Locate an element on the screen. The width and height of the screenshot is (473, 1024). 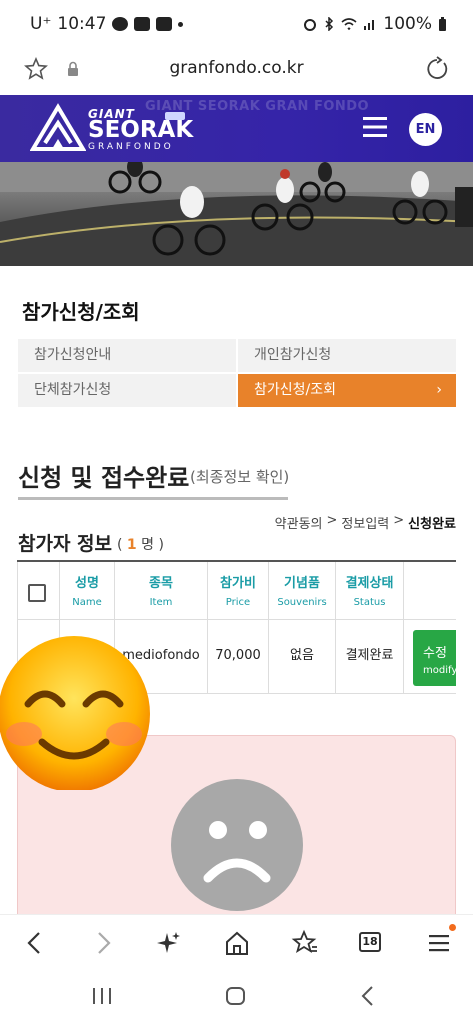
smiling-face-icon is located at coordinates (75, 713).